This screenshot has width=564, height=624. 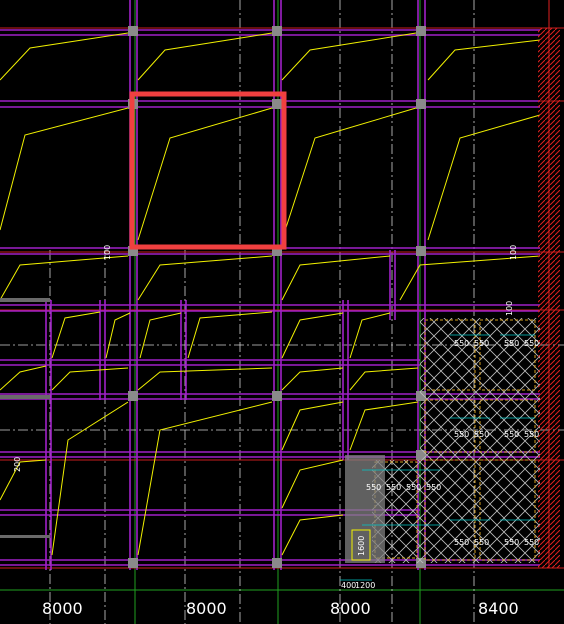 I want to click on small-dims: 400 1200, so click(x=357, y=584).